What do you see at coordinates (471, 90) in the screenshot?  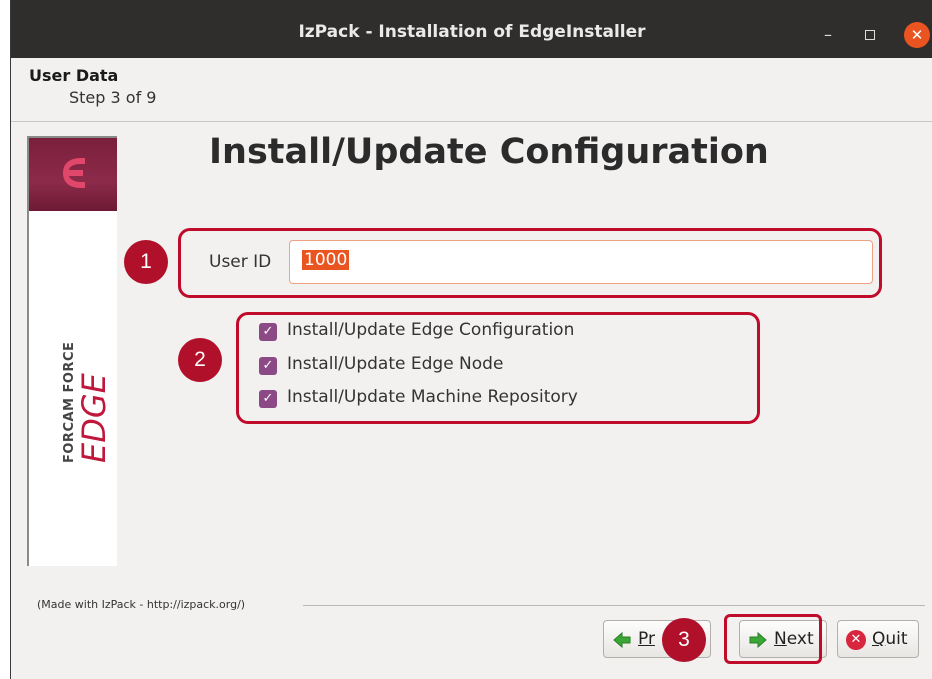 I see `panel-header: User Data Step 3 of 9` at bounding box center [471, 90].